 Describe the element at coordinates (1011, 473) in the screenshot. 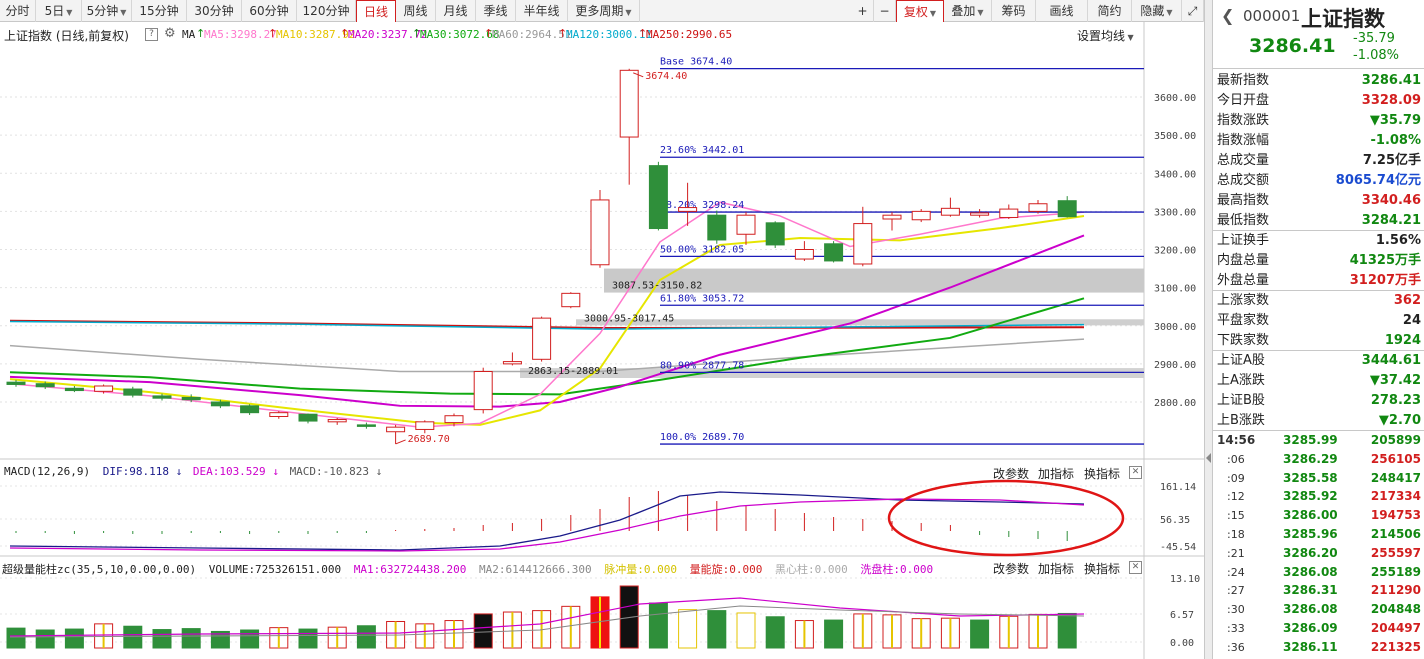

I see `macd-change-params: 改参数` at that location.